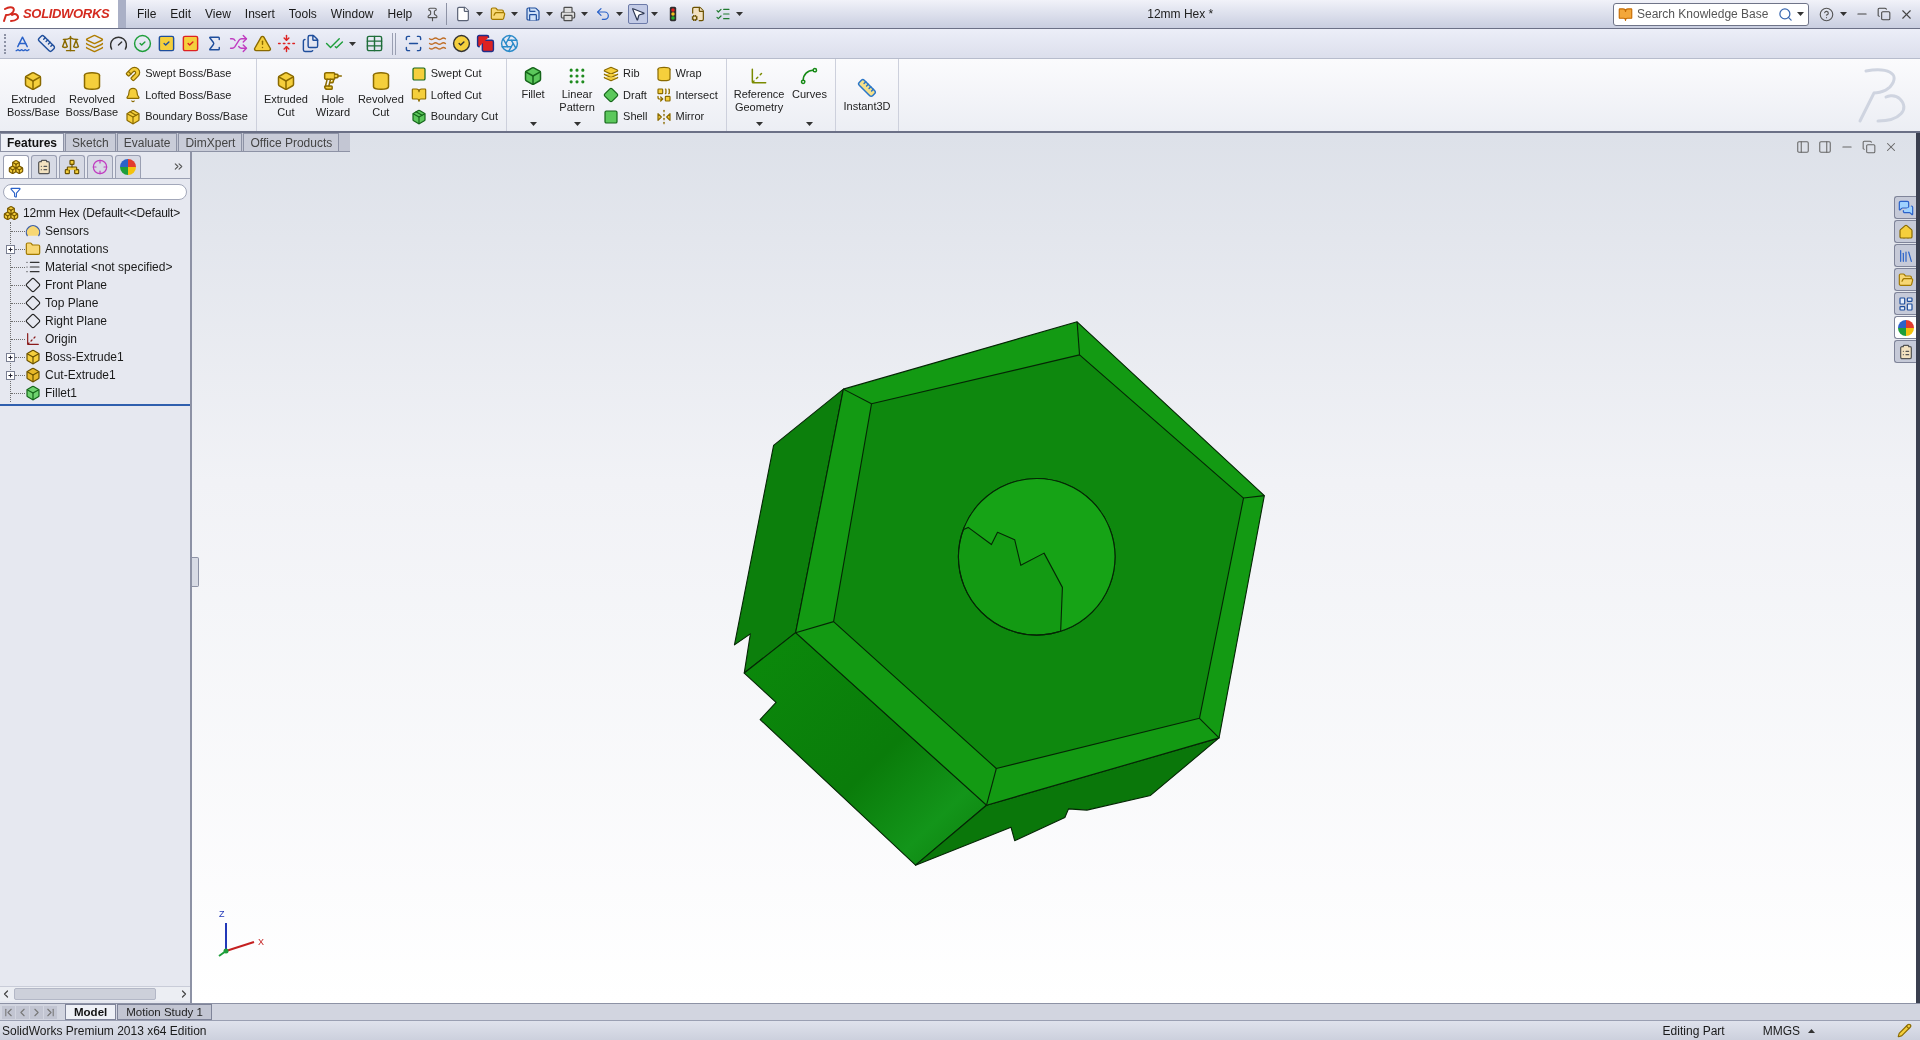  Describe the element at coordinates (1891, 147) in the screenshot. I see `close-icon` at that location.